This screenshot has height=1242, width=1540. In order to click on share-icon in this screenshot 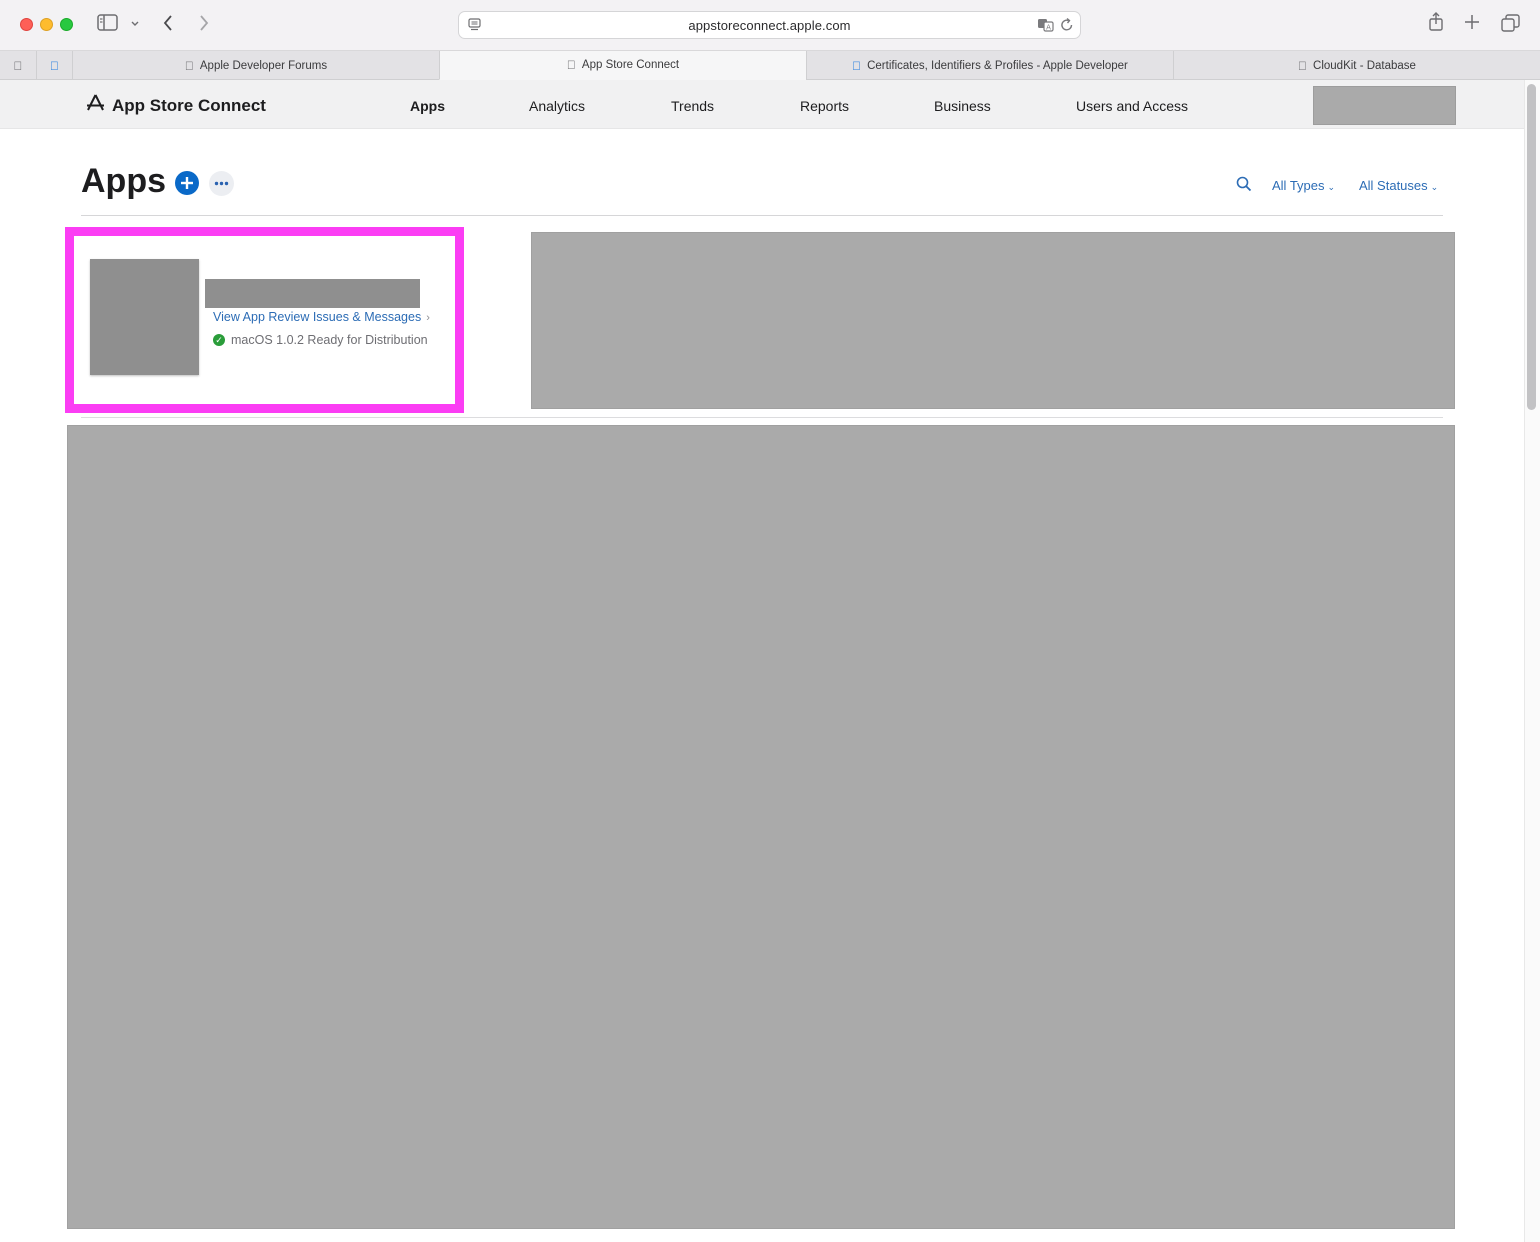, I will do `click(1436, 25)`.